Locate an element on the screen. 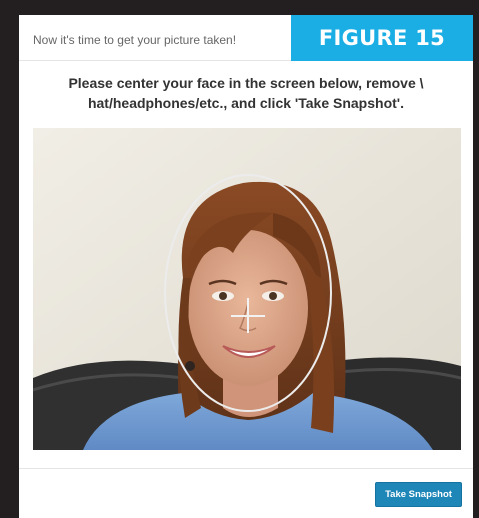 This screenshot has width=479, height=518. figure-label: FIGURE 15 is located at coordinates (382, 38).